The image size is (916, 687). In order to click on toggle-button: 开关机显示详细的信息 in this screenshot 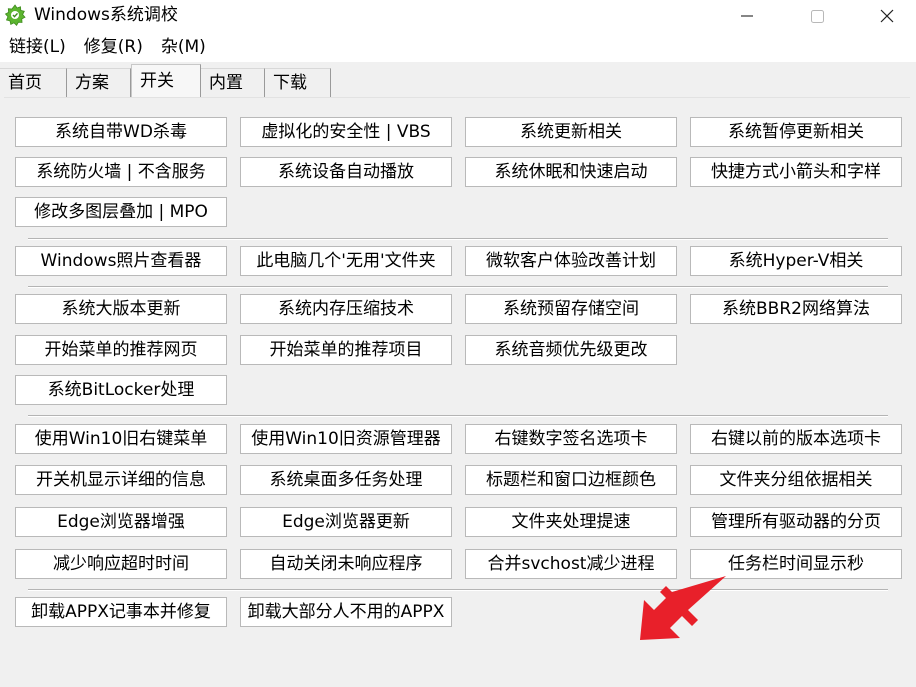, I will do `click(121, 480)`.